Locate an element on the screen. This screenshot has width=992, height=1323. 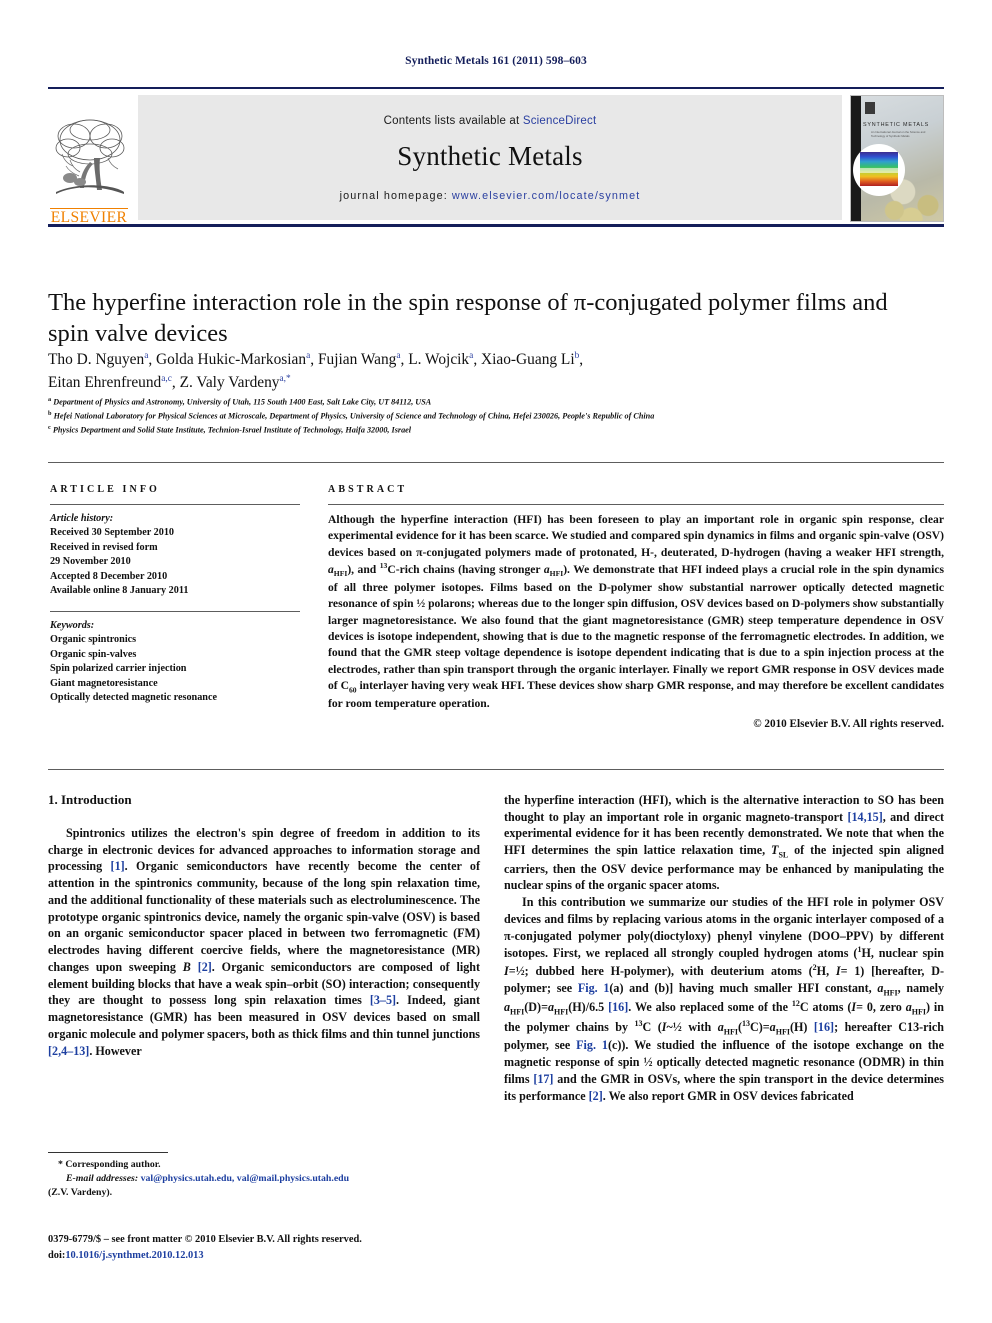
keyword-item: Organic spin-valves is located at coordinates (93, 654).